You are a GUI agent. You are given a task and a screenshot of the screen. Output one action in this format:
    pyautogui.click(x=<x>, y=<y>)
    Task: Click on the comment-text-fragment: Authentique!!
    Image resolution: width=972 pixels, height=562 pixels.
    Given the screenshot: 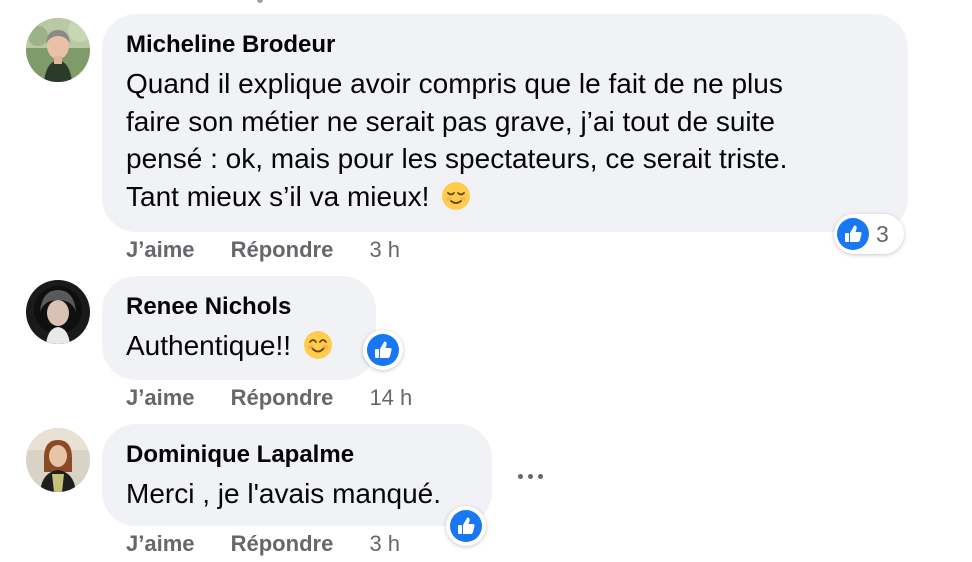 What is the action you would take?
    pyautogui.click(x=209, y=345)
    